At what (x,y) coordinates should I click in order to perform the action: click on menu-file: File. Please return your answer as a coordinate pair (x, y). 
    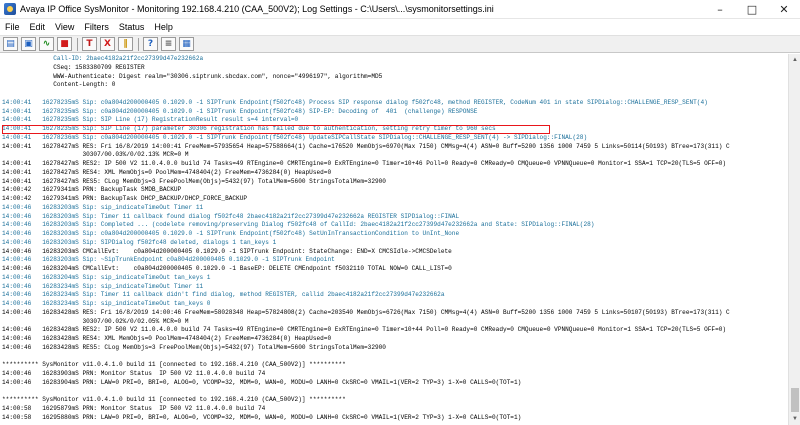
    Looking at the image, I should click on (12, 27).